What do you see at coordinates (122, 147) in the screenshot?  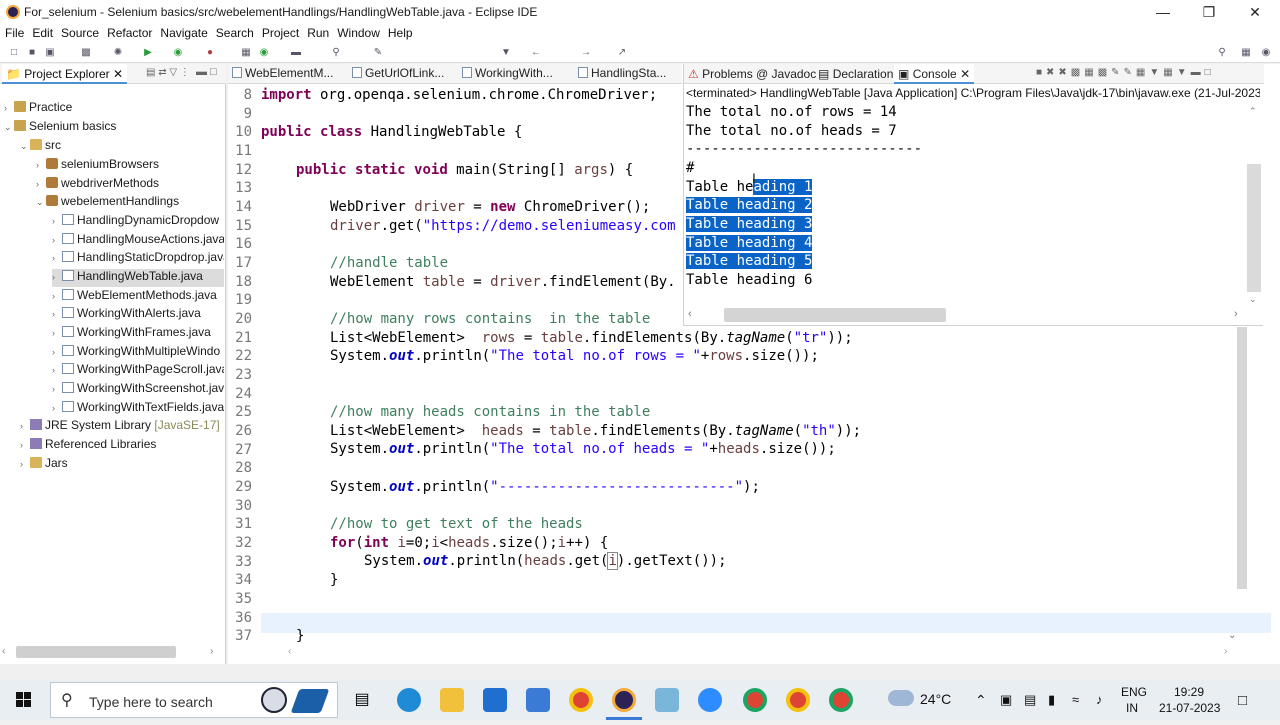 I see `tree-item-src: ⌄ src` at bounding box center [122, 147].